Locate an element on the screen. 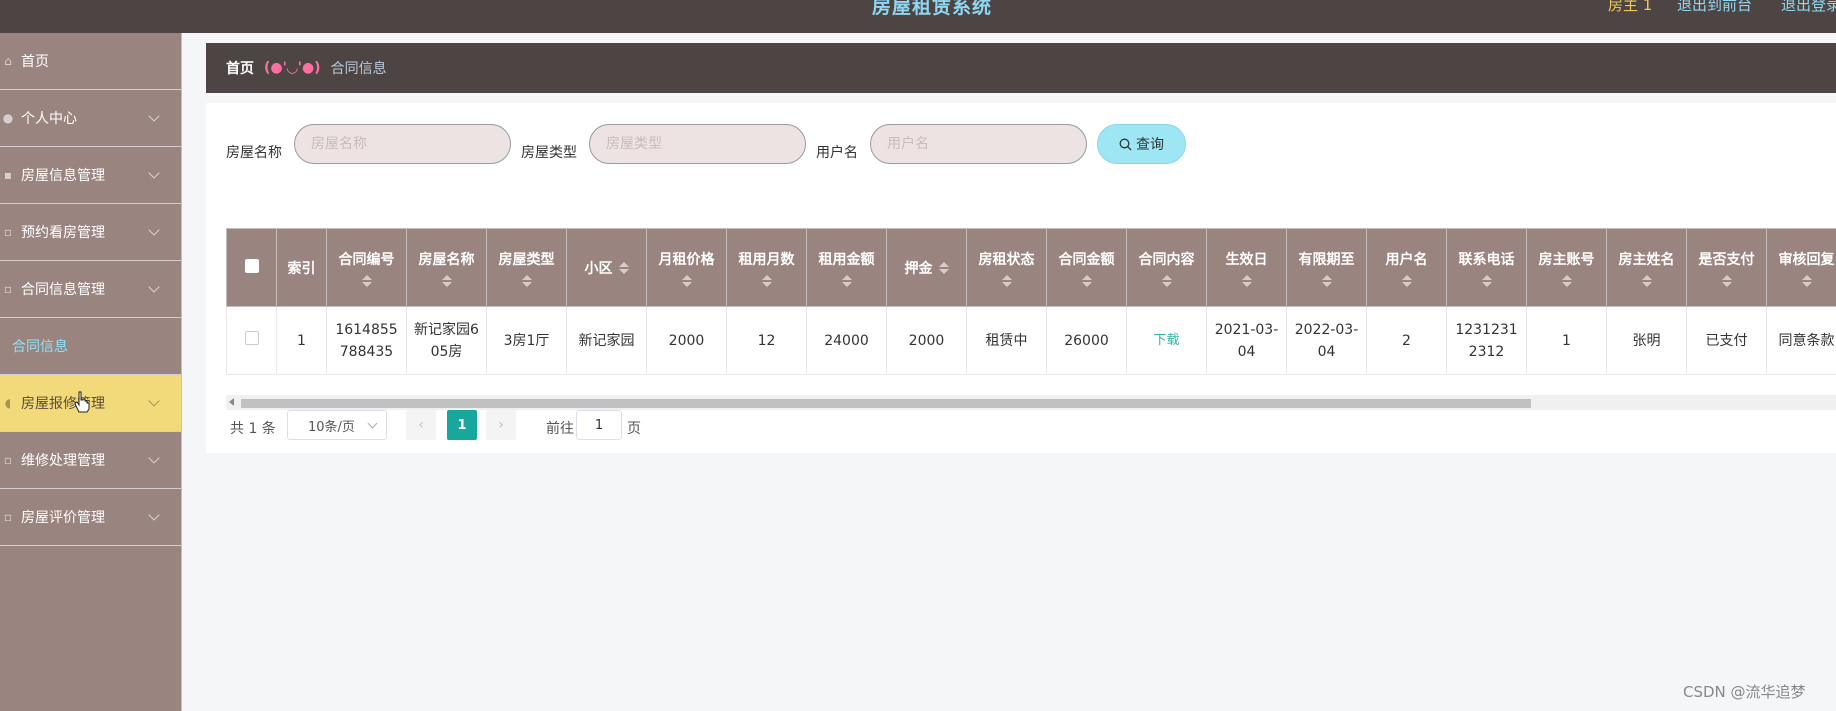 The image size is (1836, 711). column-header: 房主姓名 is located at coordinates (1646, 267).